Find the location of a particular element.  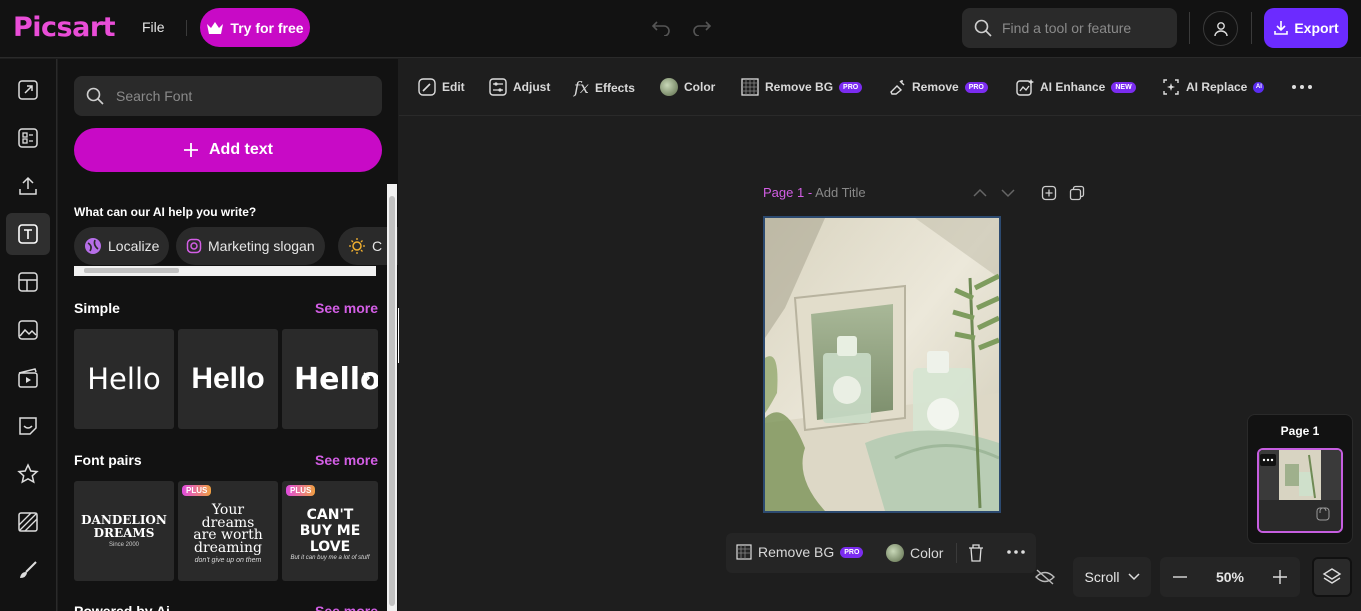

chip-marketing-slogan: Marketing slogan is located at coordinates (250, 246).